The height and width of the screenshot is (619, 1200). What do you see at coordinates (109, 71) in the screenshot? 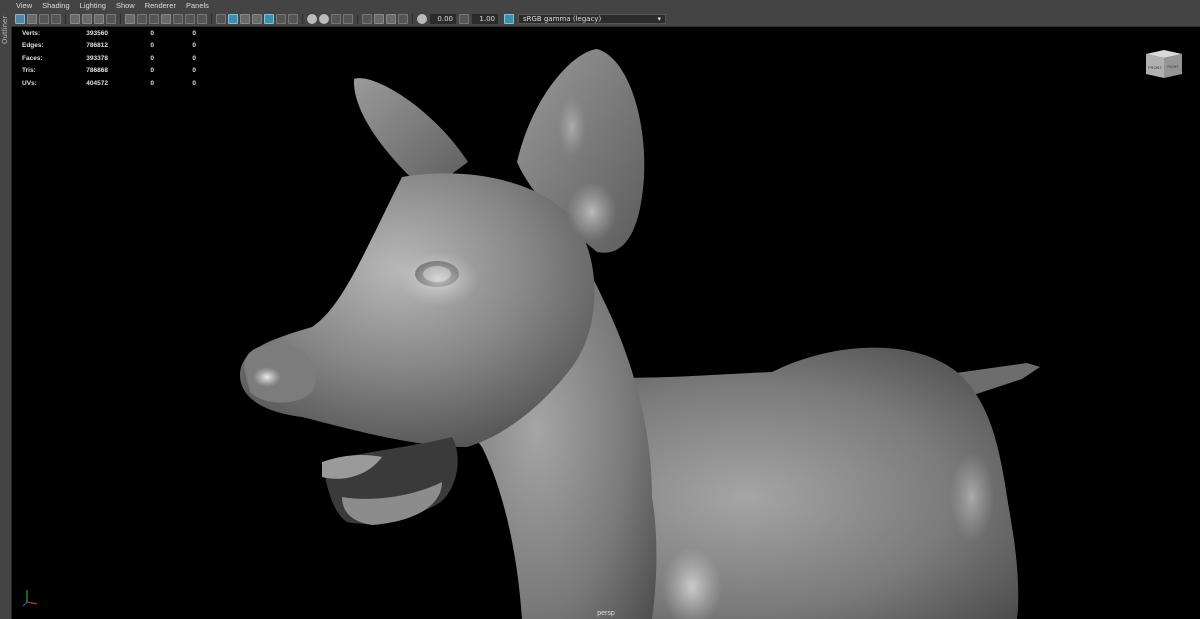
I see `hud-row-tris: Tris: 786868 0 0` at bounding box center [109, 71].